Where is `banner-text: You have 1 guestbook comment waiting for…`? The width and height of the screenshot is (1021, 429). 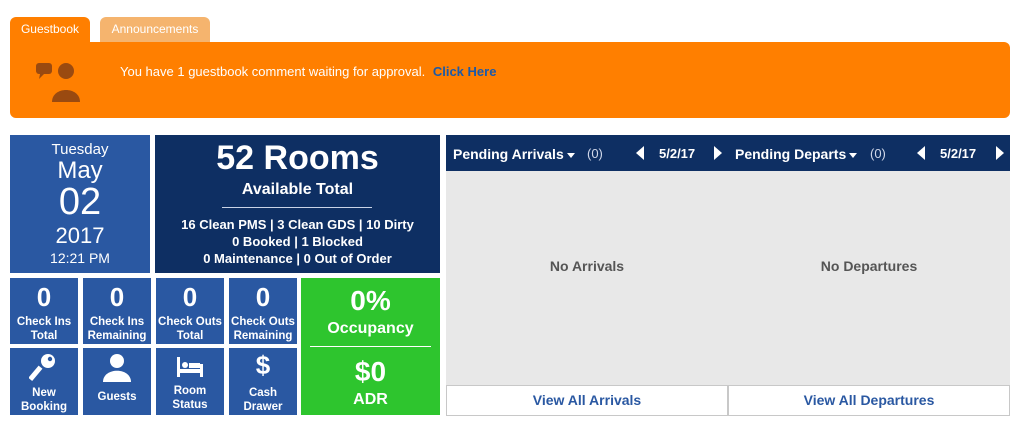
banner-text: You have 1 guestbook comment waiting for… is located at coordinates (273, 71).